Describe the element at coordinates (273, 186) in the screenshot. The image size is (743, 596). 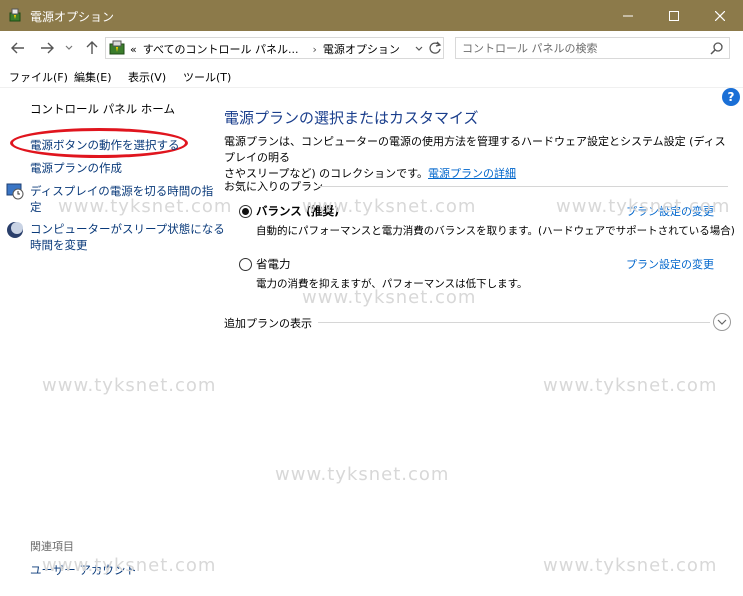
I see `favorite-plans-label: お気に入りのプラン` at that location.